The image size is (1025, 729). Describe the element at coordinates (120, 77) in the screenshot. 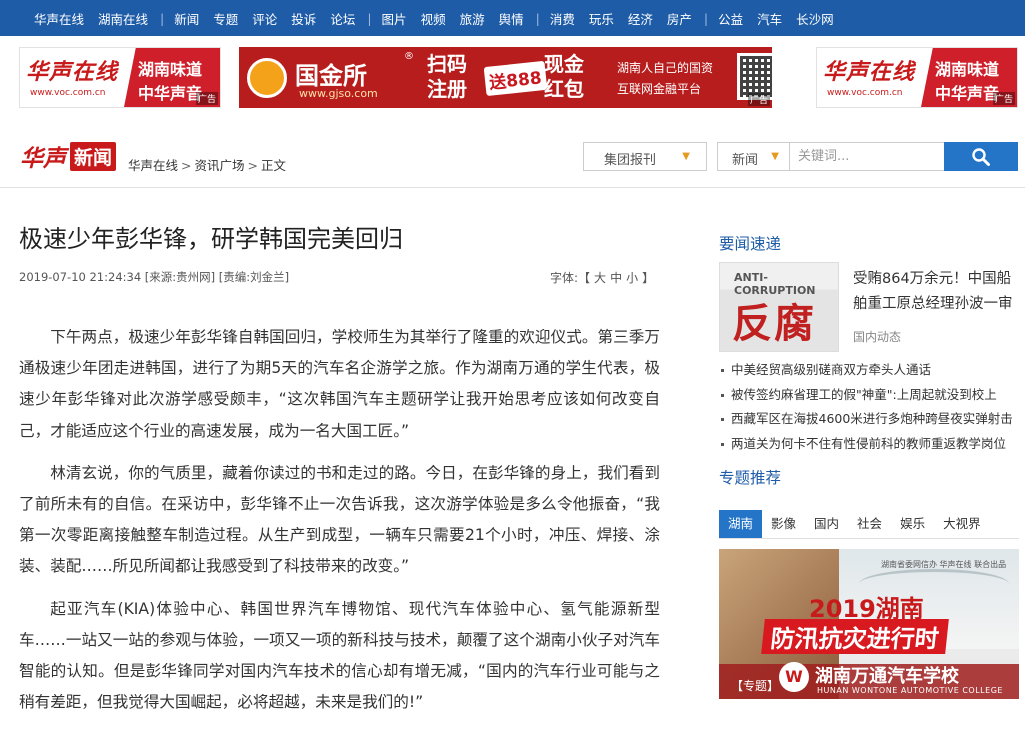

I see `ad-banner-voc-left: 华声在线 www.voc.com.cn 湖南味道 中华声音 广告` at that location.